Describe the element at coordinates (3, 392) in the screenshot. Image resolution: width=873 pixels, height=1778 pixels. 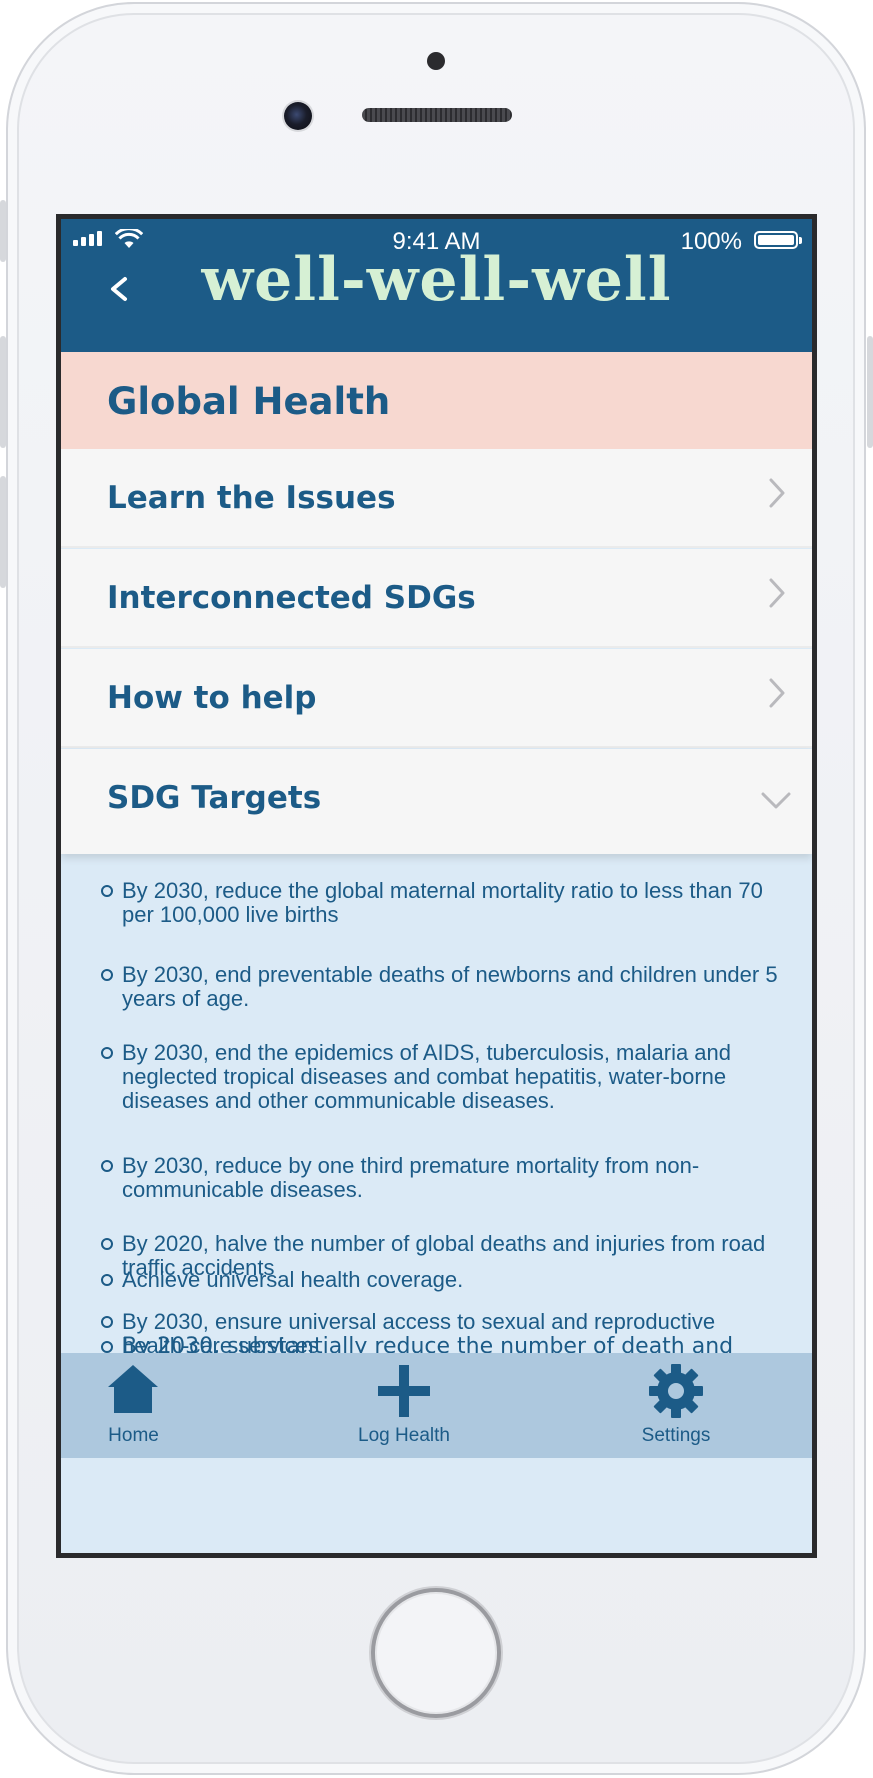
I see `volume-up-button` at that location.